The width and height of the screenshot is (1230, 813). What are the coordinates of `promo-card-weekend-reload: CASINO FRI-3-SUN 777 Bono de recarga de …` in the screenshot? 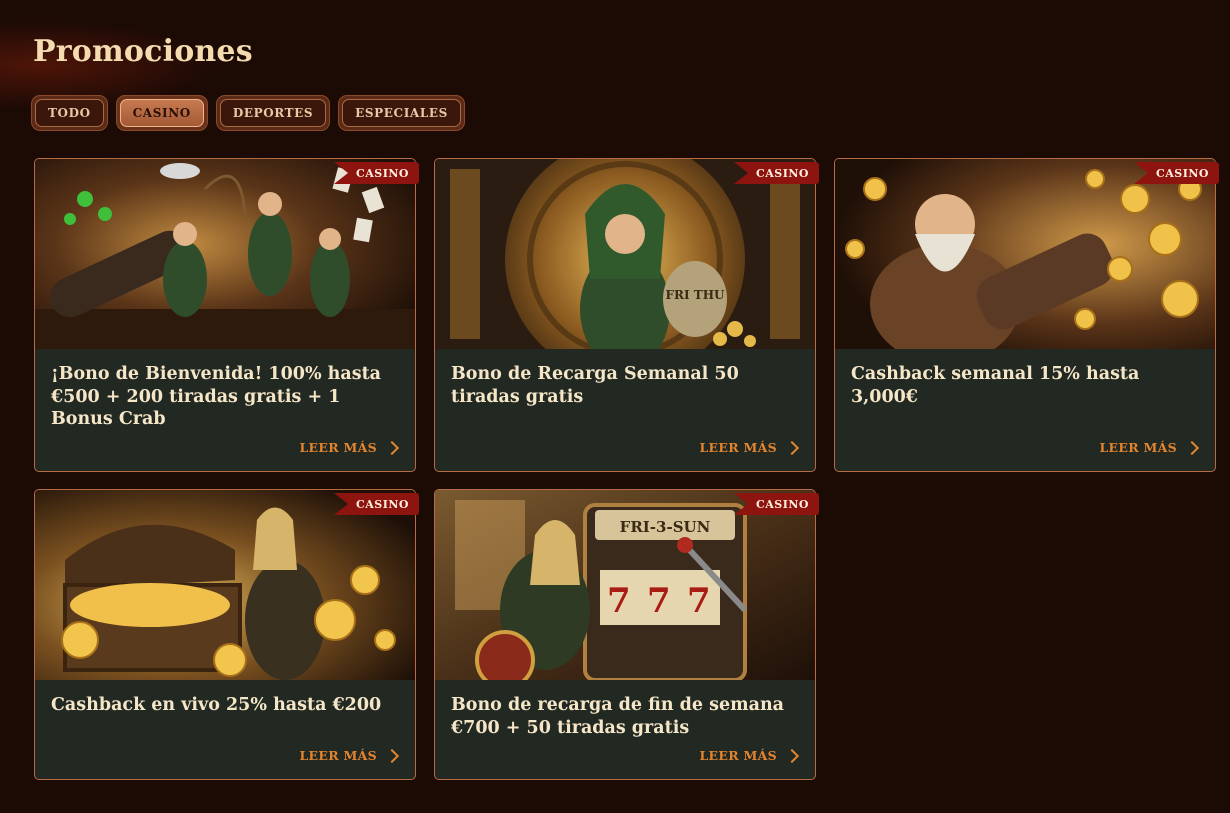 It's located at (626, 634).